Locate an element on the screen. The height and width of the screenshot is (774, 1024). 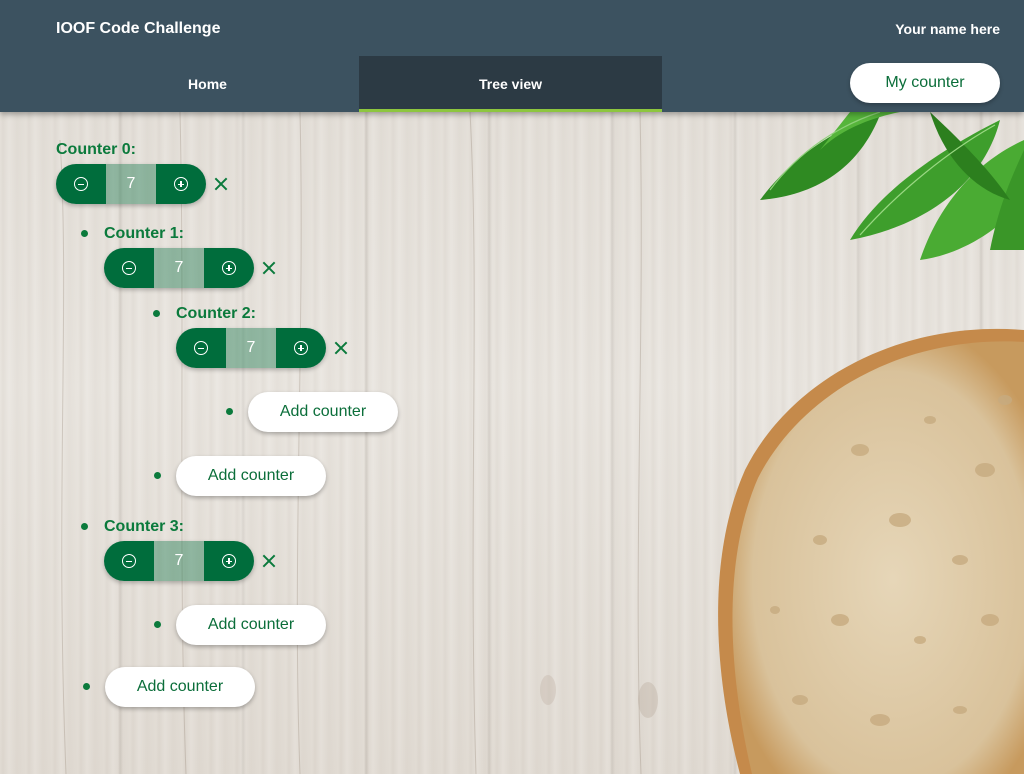
counter-1-increment-button is located at coordinates (229, 268).